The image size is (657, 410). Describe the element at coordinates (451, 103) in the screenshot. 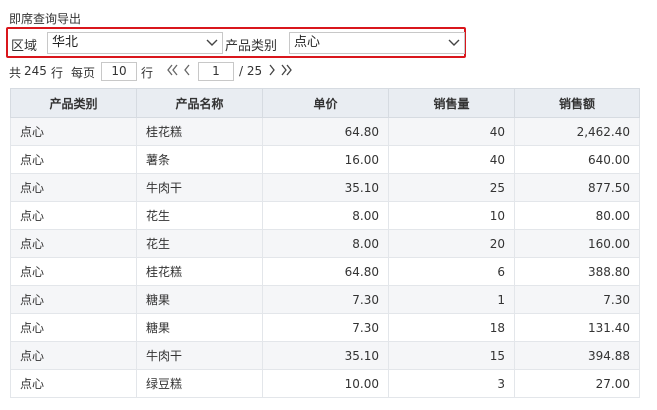

I see `col-header-quantity: 销售量` at that location.